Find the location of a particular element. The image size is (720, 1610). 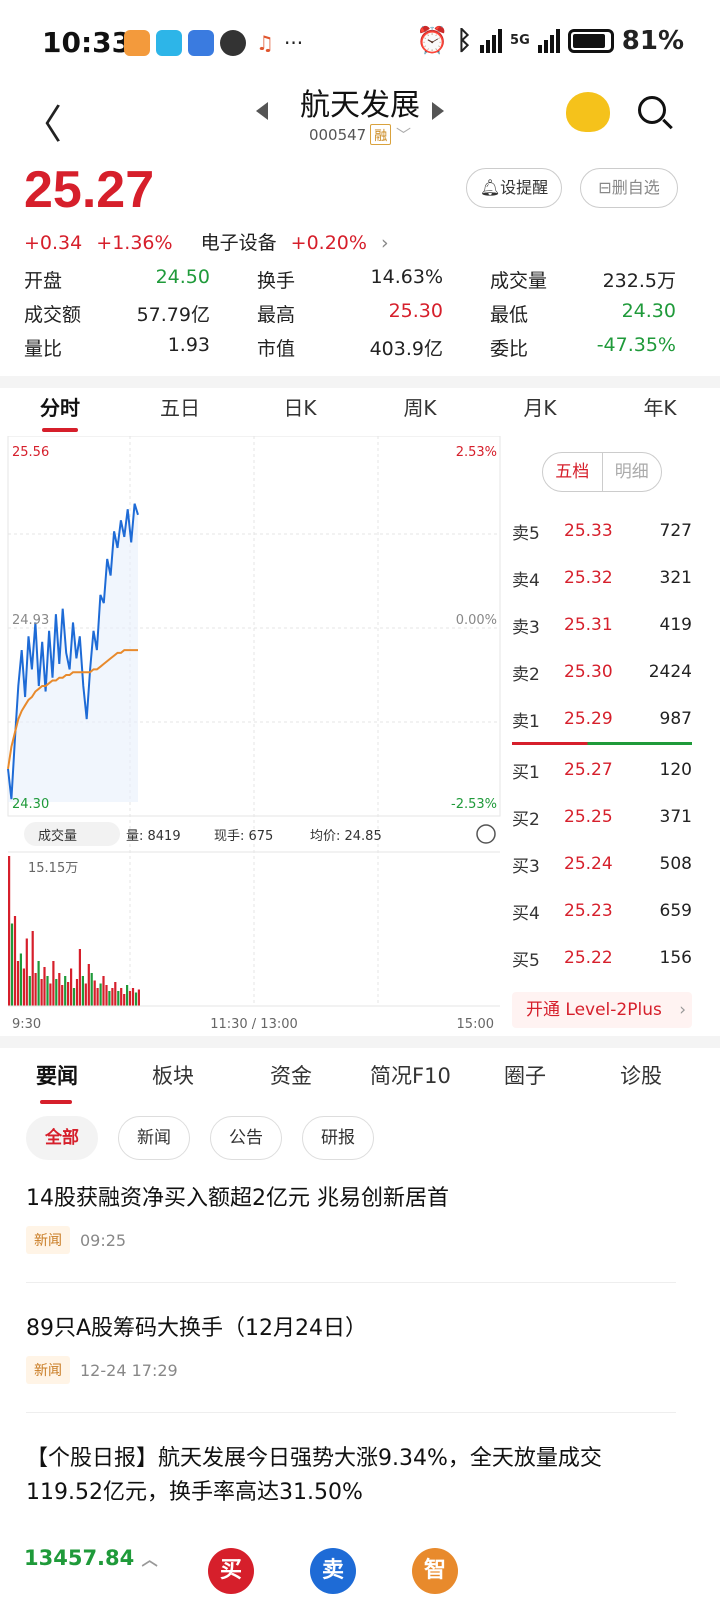

cell-signal-icon is located at coordinates (548, 41).